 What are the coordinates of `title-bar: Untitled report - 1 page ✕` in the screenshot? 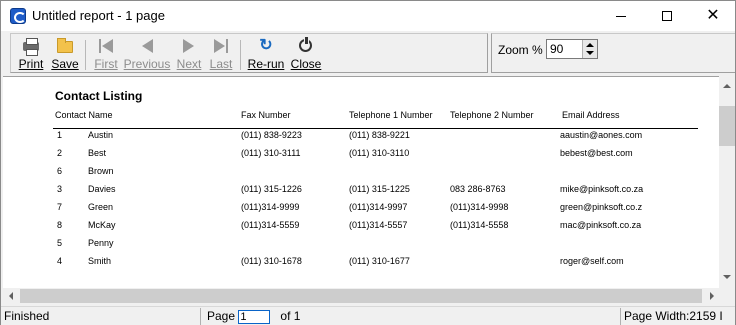 It's located at (368, 16).